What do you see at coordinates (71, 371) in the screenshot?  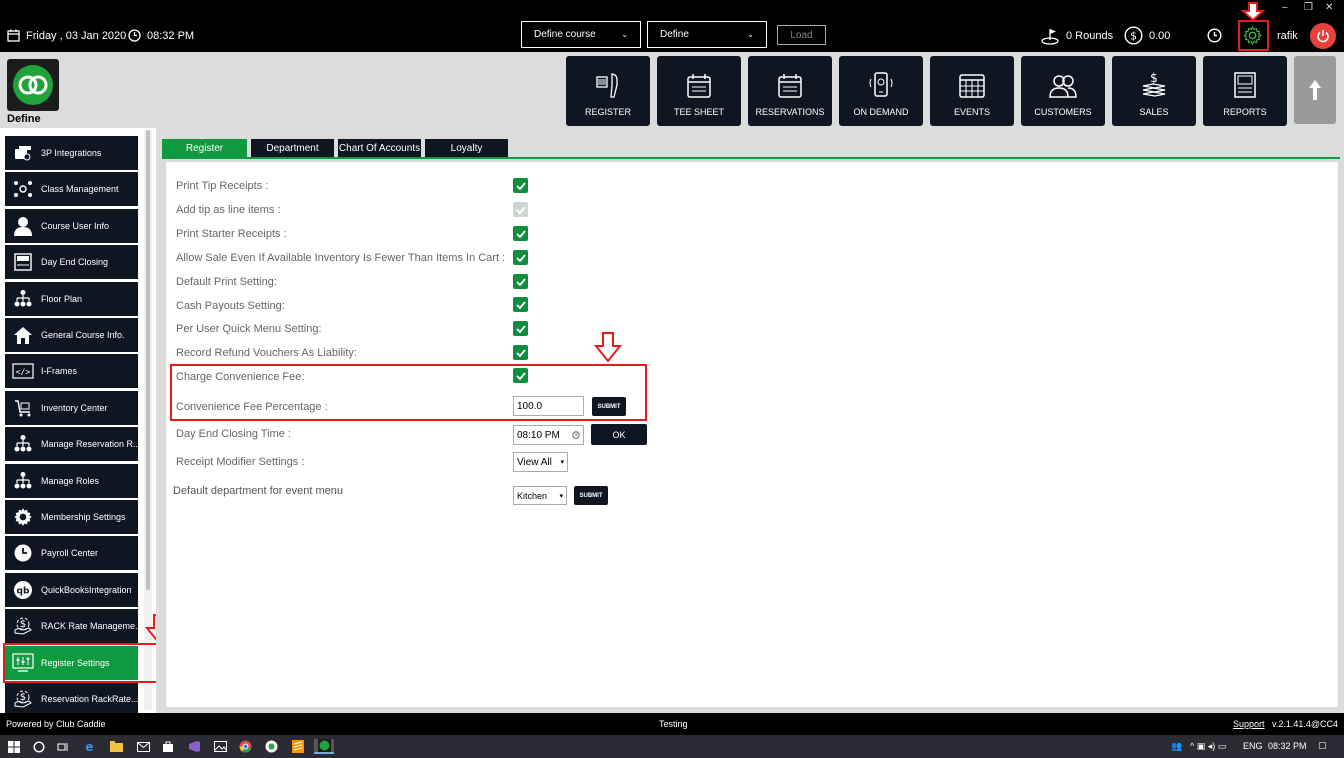 I see `sidebar-item-i-frames: </> I-Frames` at bounding box center [71, 371].